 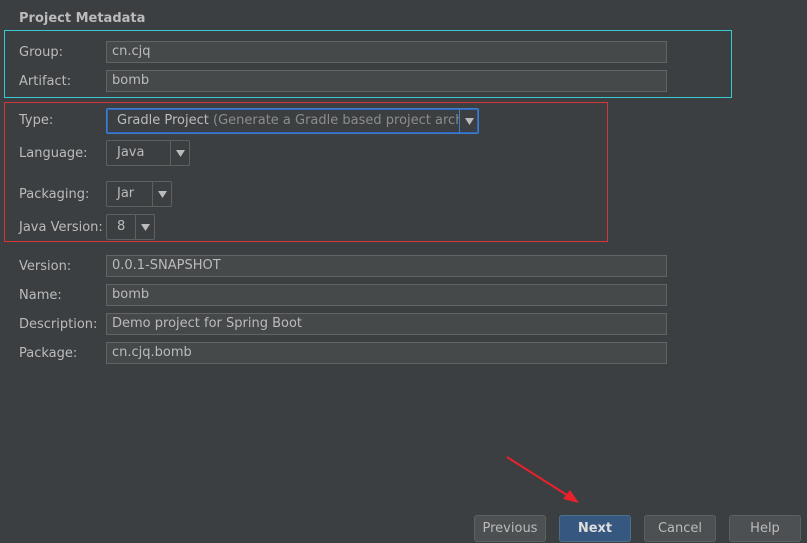 What do you see at coordinates (680, 528) in the screenshot?
I see `cancel-button: Cancel` at bounding box center [680, 528].